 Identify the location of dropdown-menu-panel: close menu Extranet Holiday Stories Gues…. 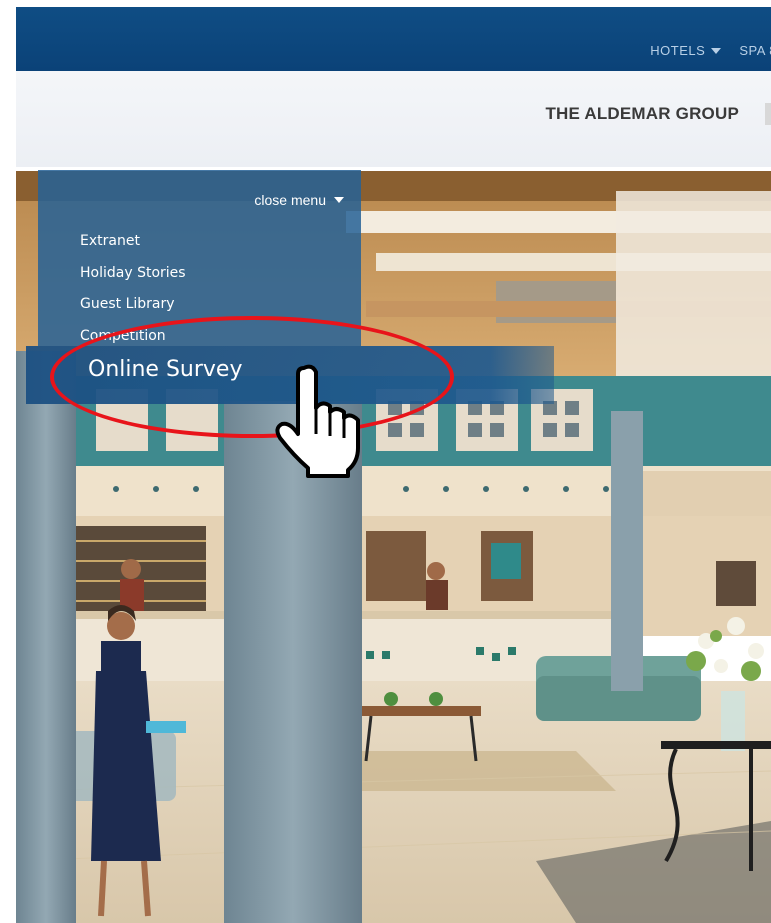
(199, 258).